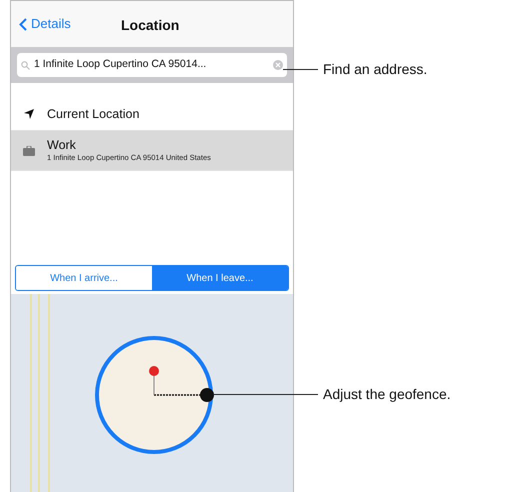 The width and height of the screenshot is (506, 492). What do you see at coordinates (375, 69) in the screenshot?
I see `callout-text: Find an address.` at bounding box center [375, 69].